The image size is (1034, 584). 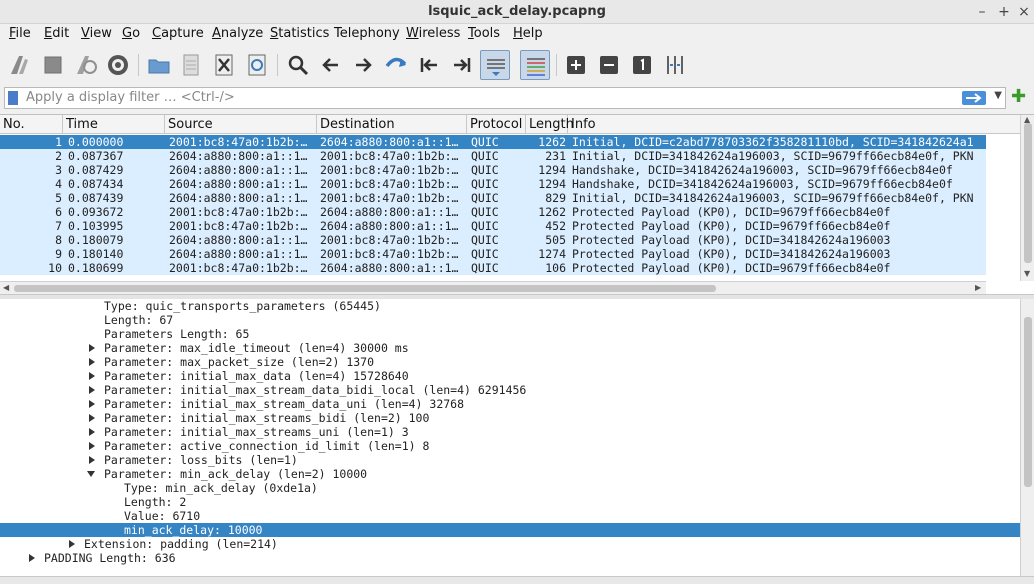 I want to click on apply-filter-arrow-icon, so click(x=974, y=98).